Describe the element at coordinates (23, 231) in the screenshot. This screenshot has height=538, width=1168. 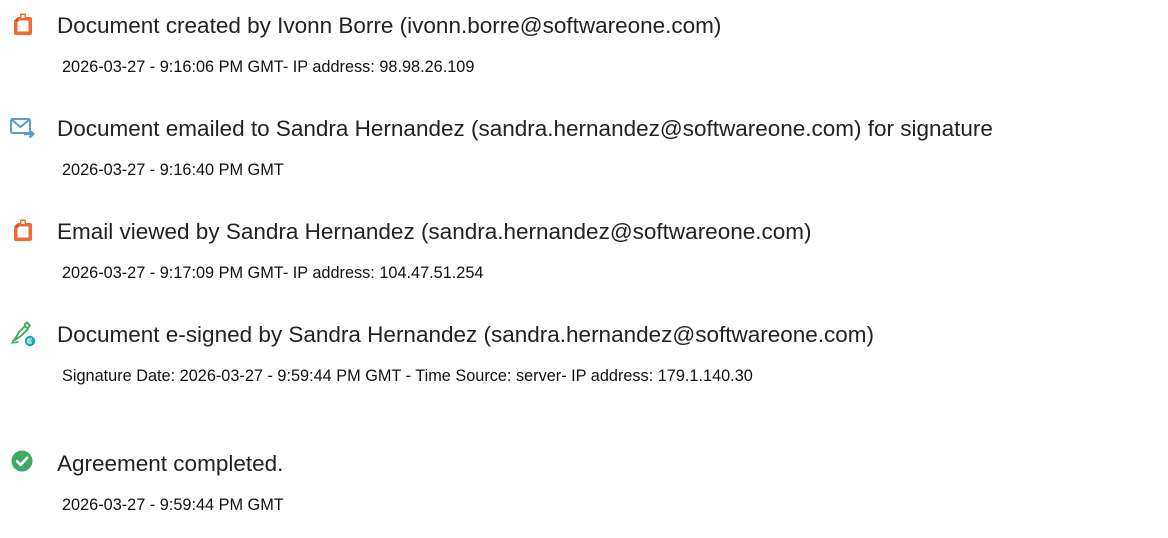
I see `document-viewed-icon` at that location.